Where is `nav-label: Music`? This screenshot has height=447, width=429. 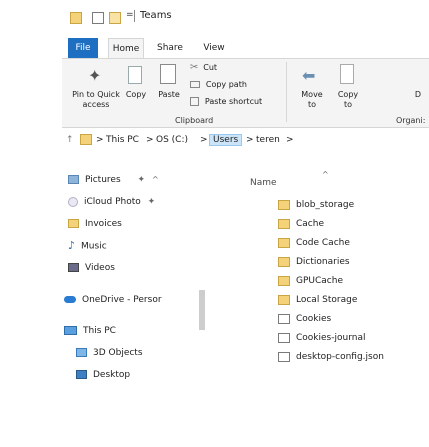
nav-label: Music is located at coordinates (94, 246).